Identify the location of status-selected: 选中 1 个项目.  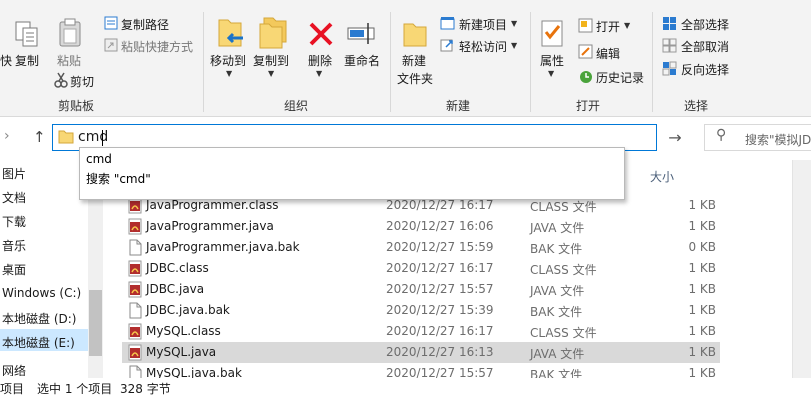
(75, 389).